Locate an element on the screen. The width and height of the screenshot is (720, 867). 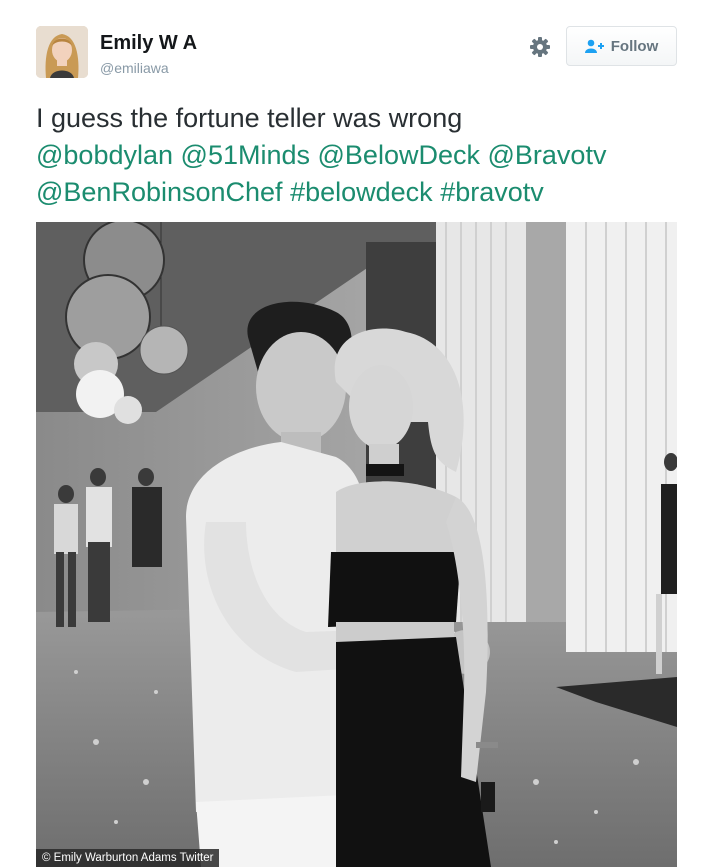
mention-link: @bobdylan is located at coordinates (104, 155).